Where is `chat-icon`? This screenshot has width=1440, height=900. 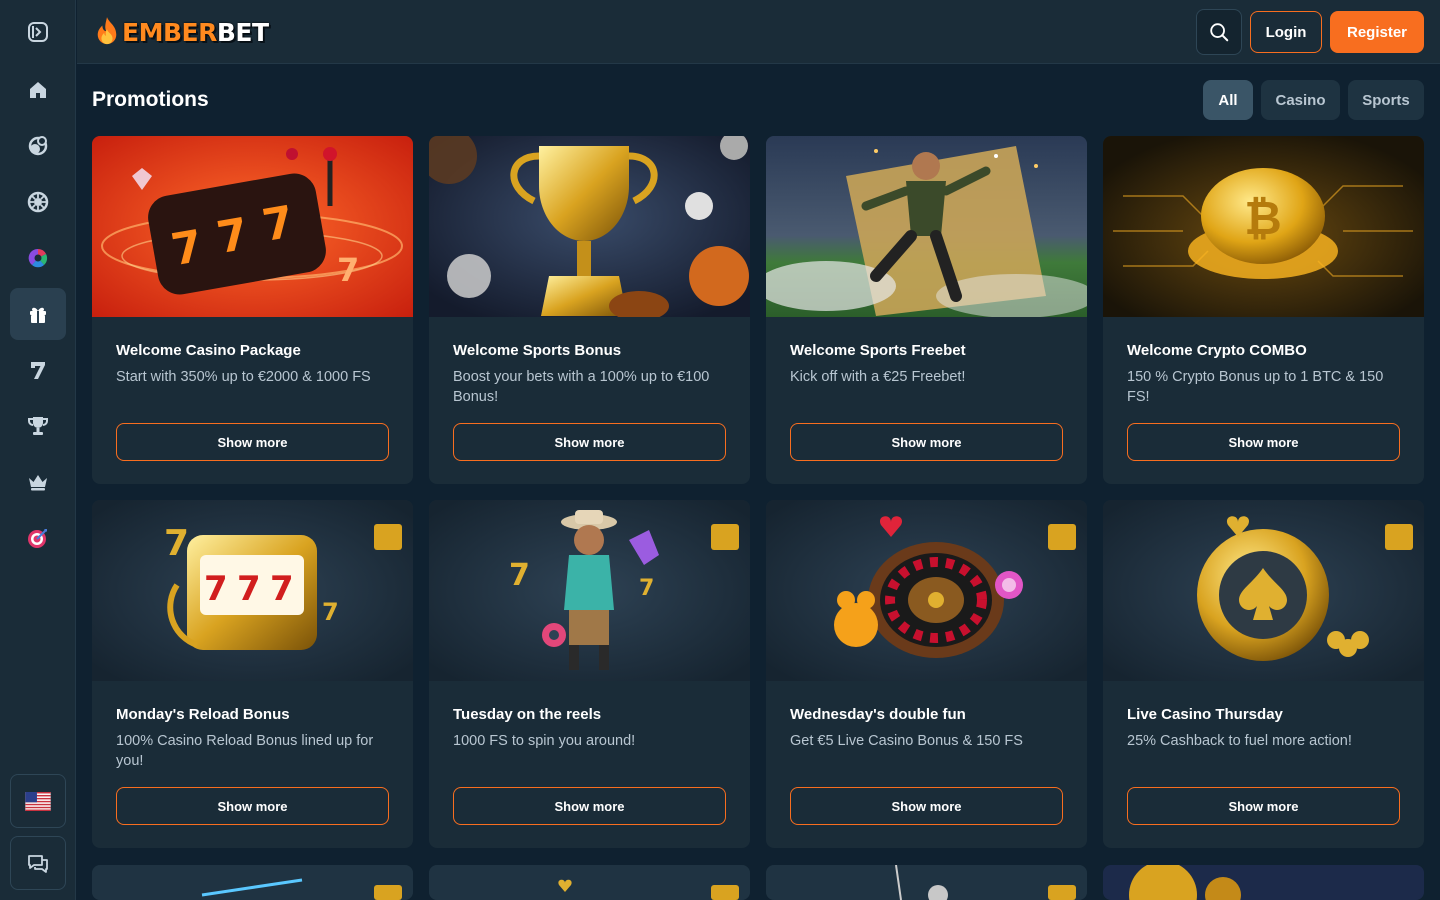
chat-icon is located at coordinates (38, 864).